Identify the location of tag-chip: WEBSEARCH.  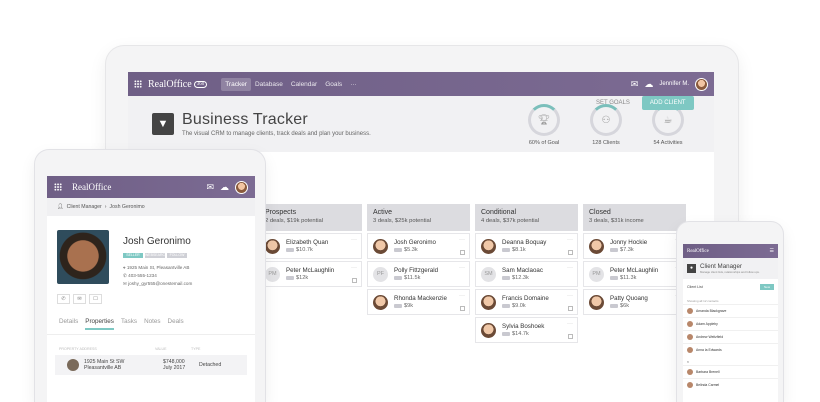
(156, 255).